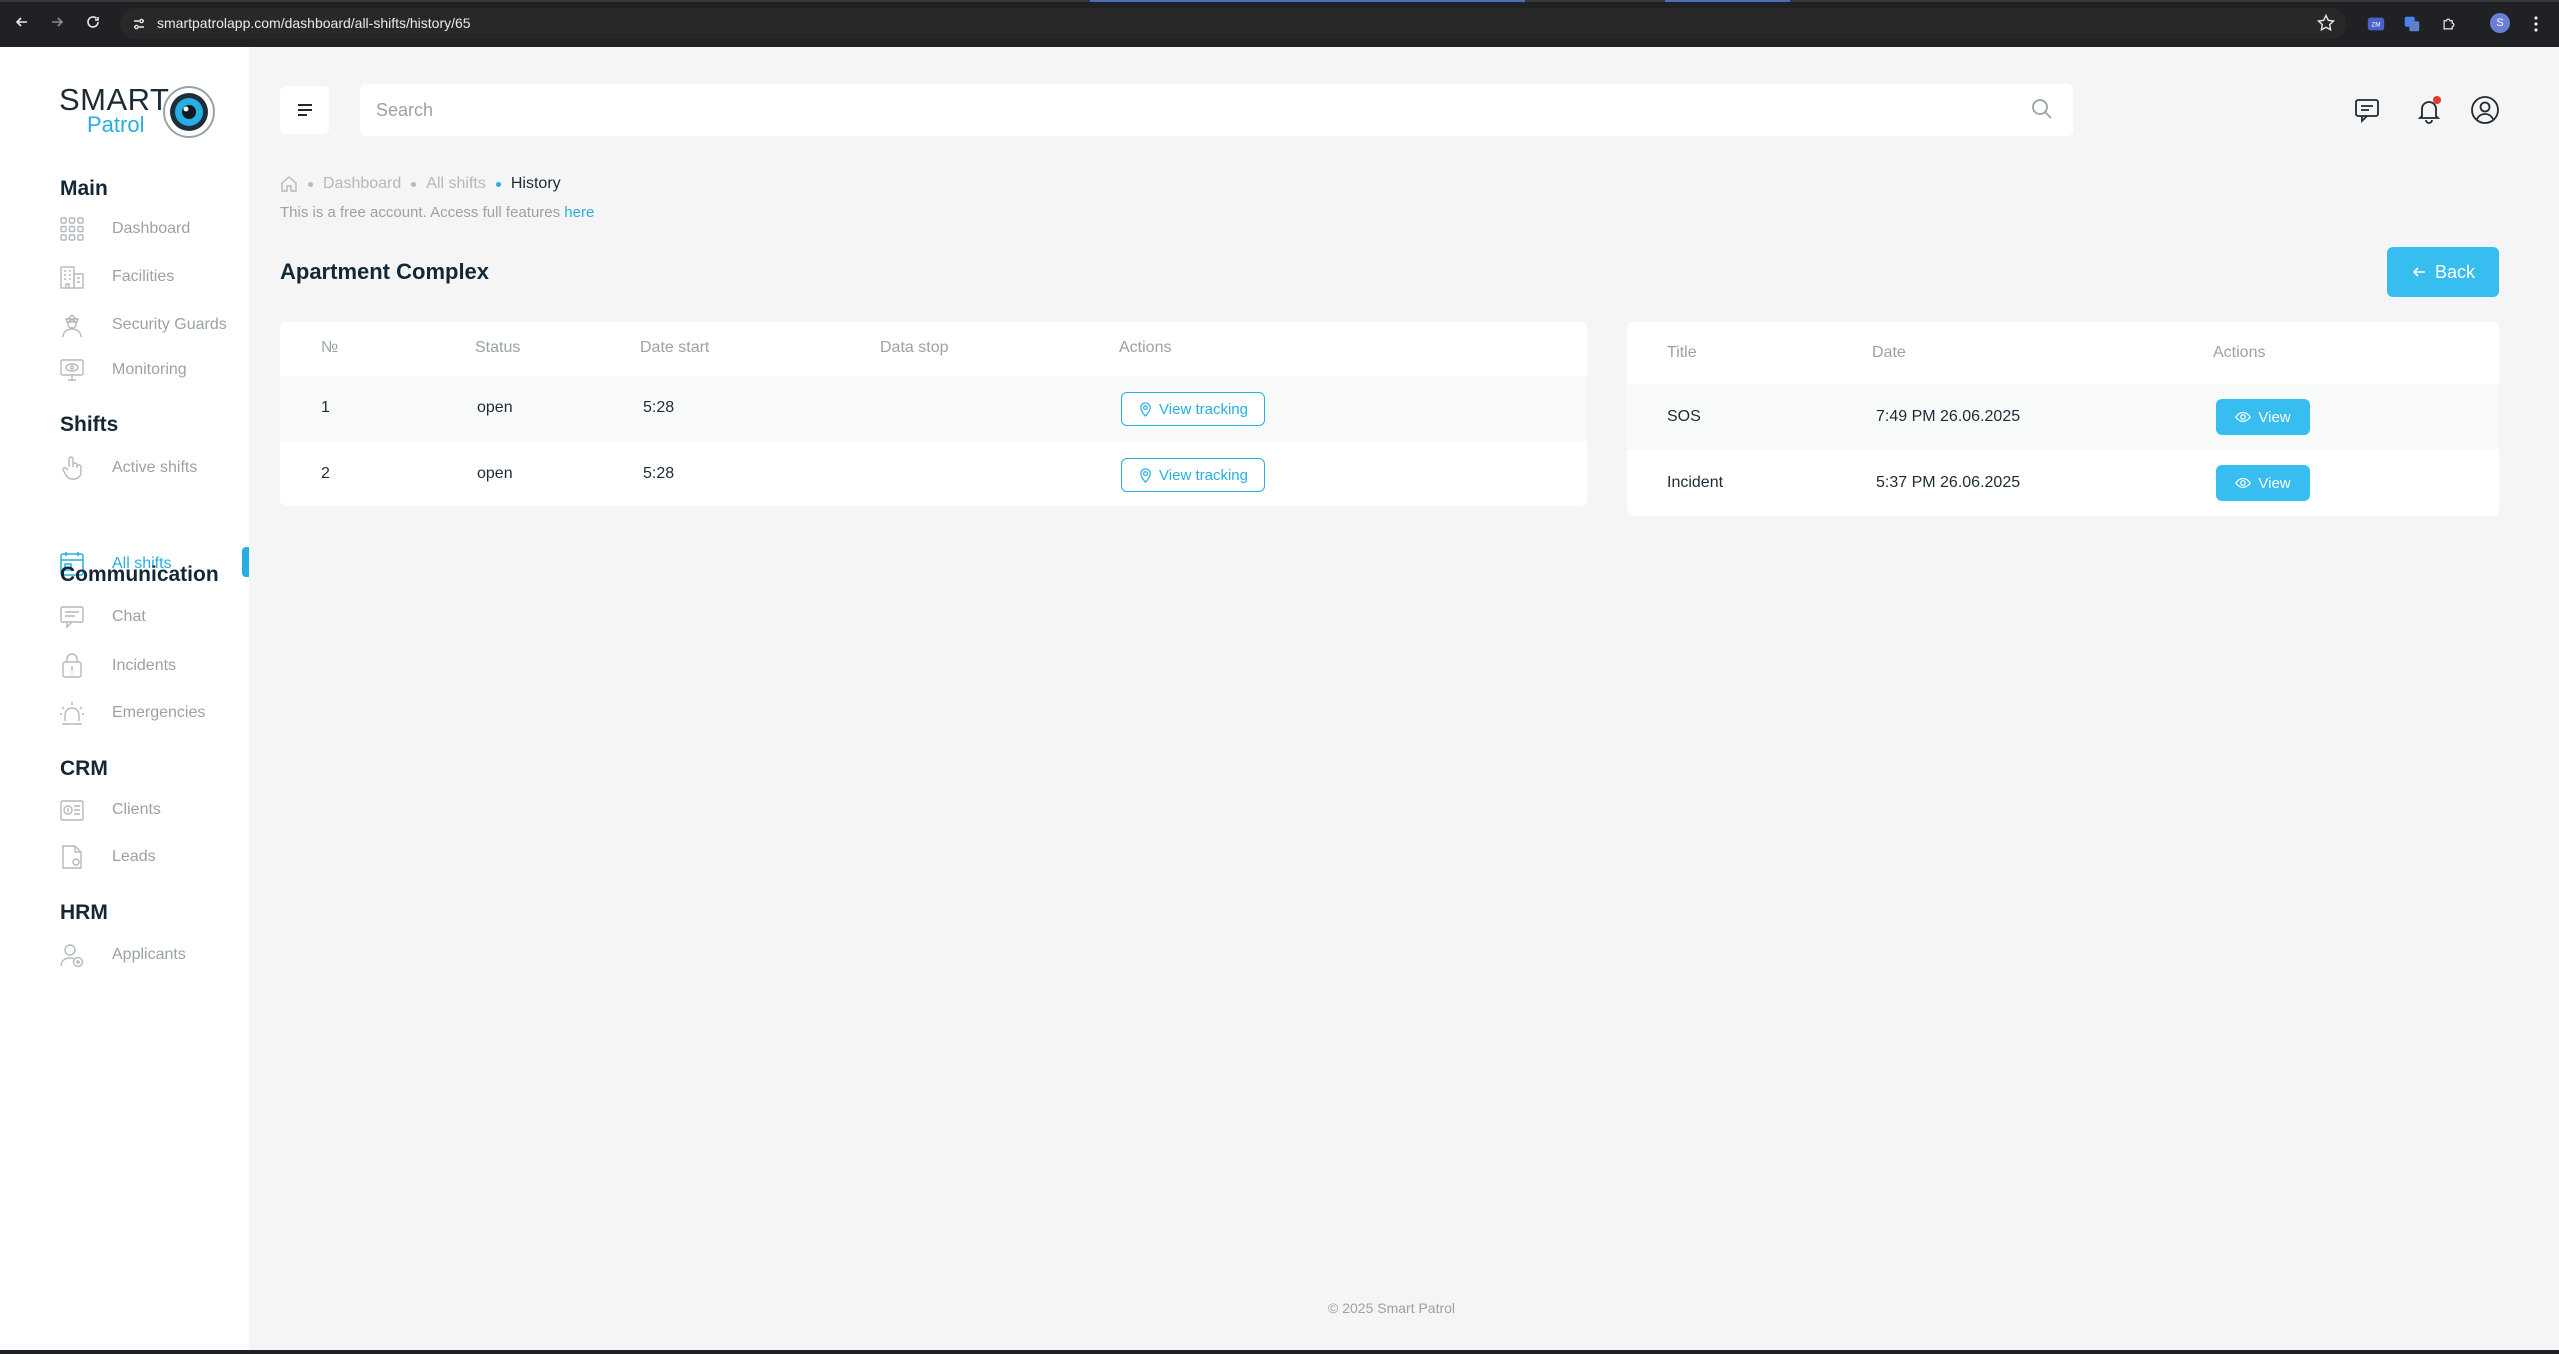 This screenshot has height=1354, width=2559. What do you see at coordinates (325, 473) in the screenshot?
I see `cell-number: 2` at bounding box center [325, 473].